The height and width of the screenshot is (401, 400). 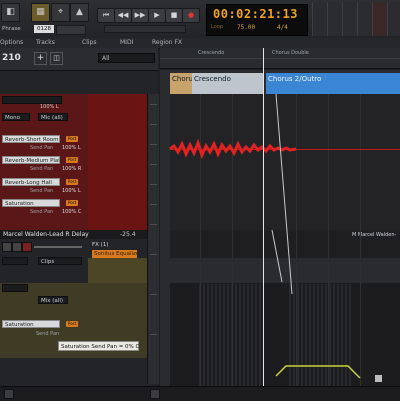 I want to click on time-display: 00:02:21:13 Loop 75.00 4/4, so click(x=257, y=20).